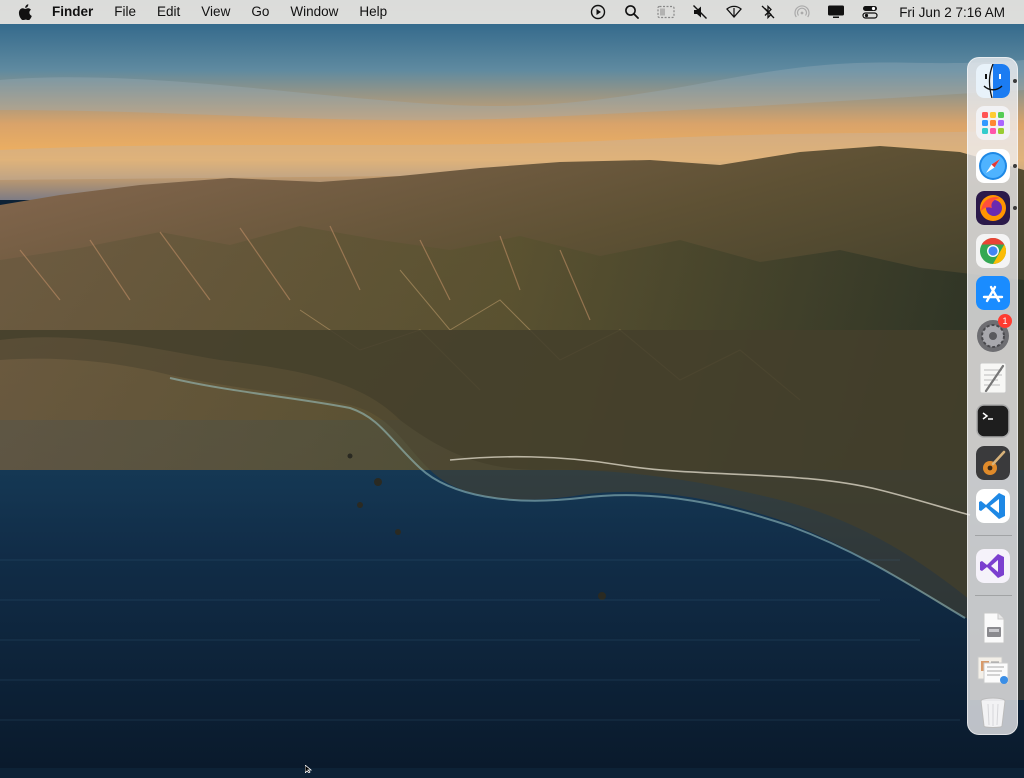 The image size is (1024, 778). I want to click on downloads-stack-icon, so click(993, 670).